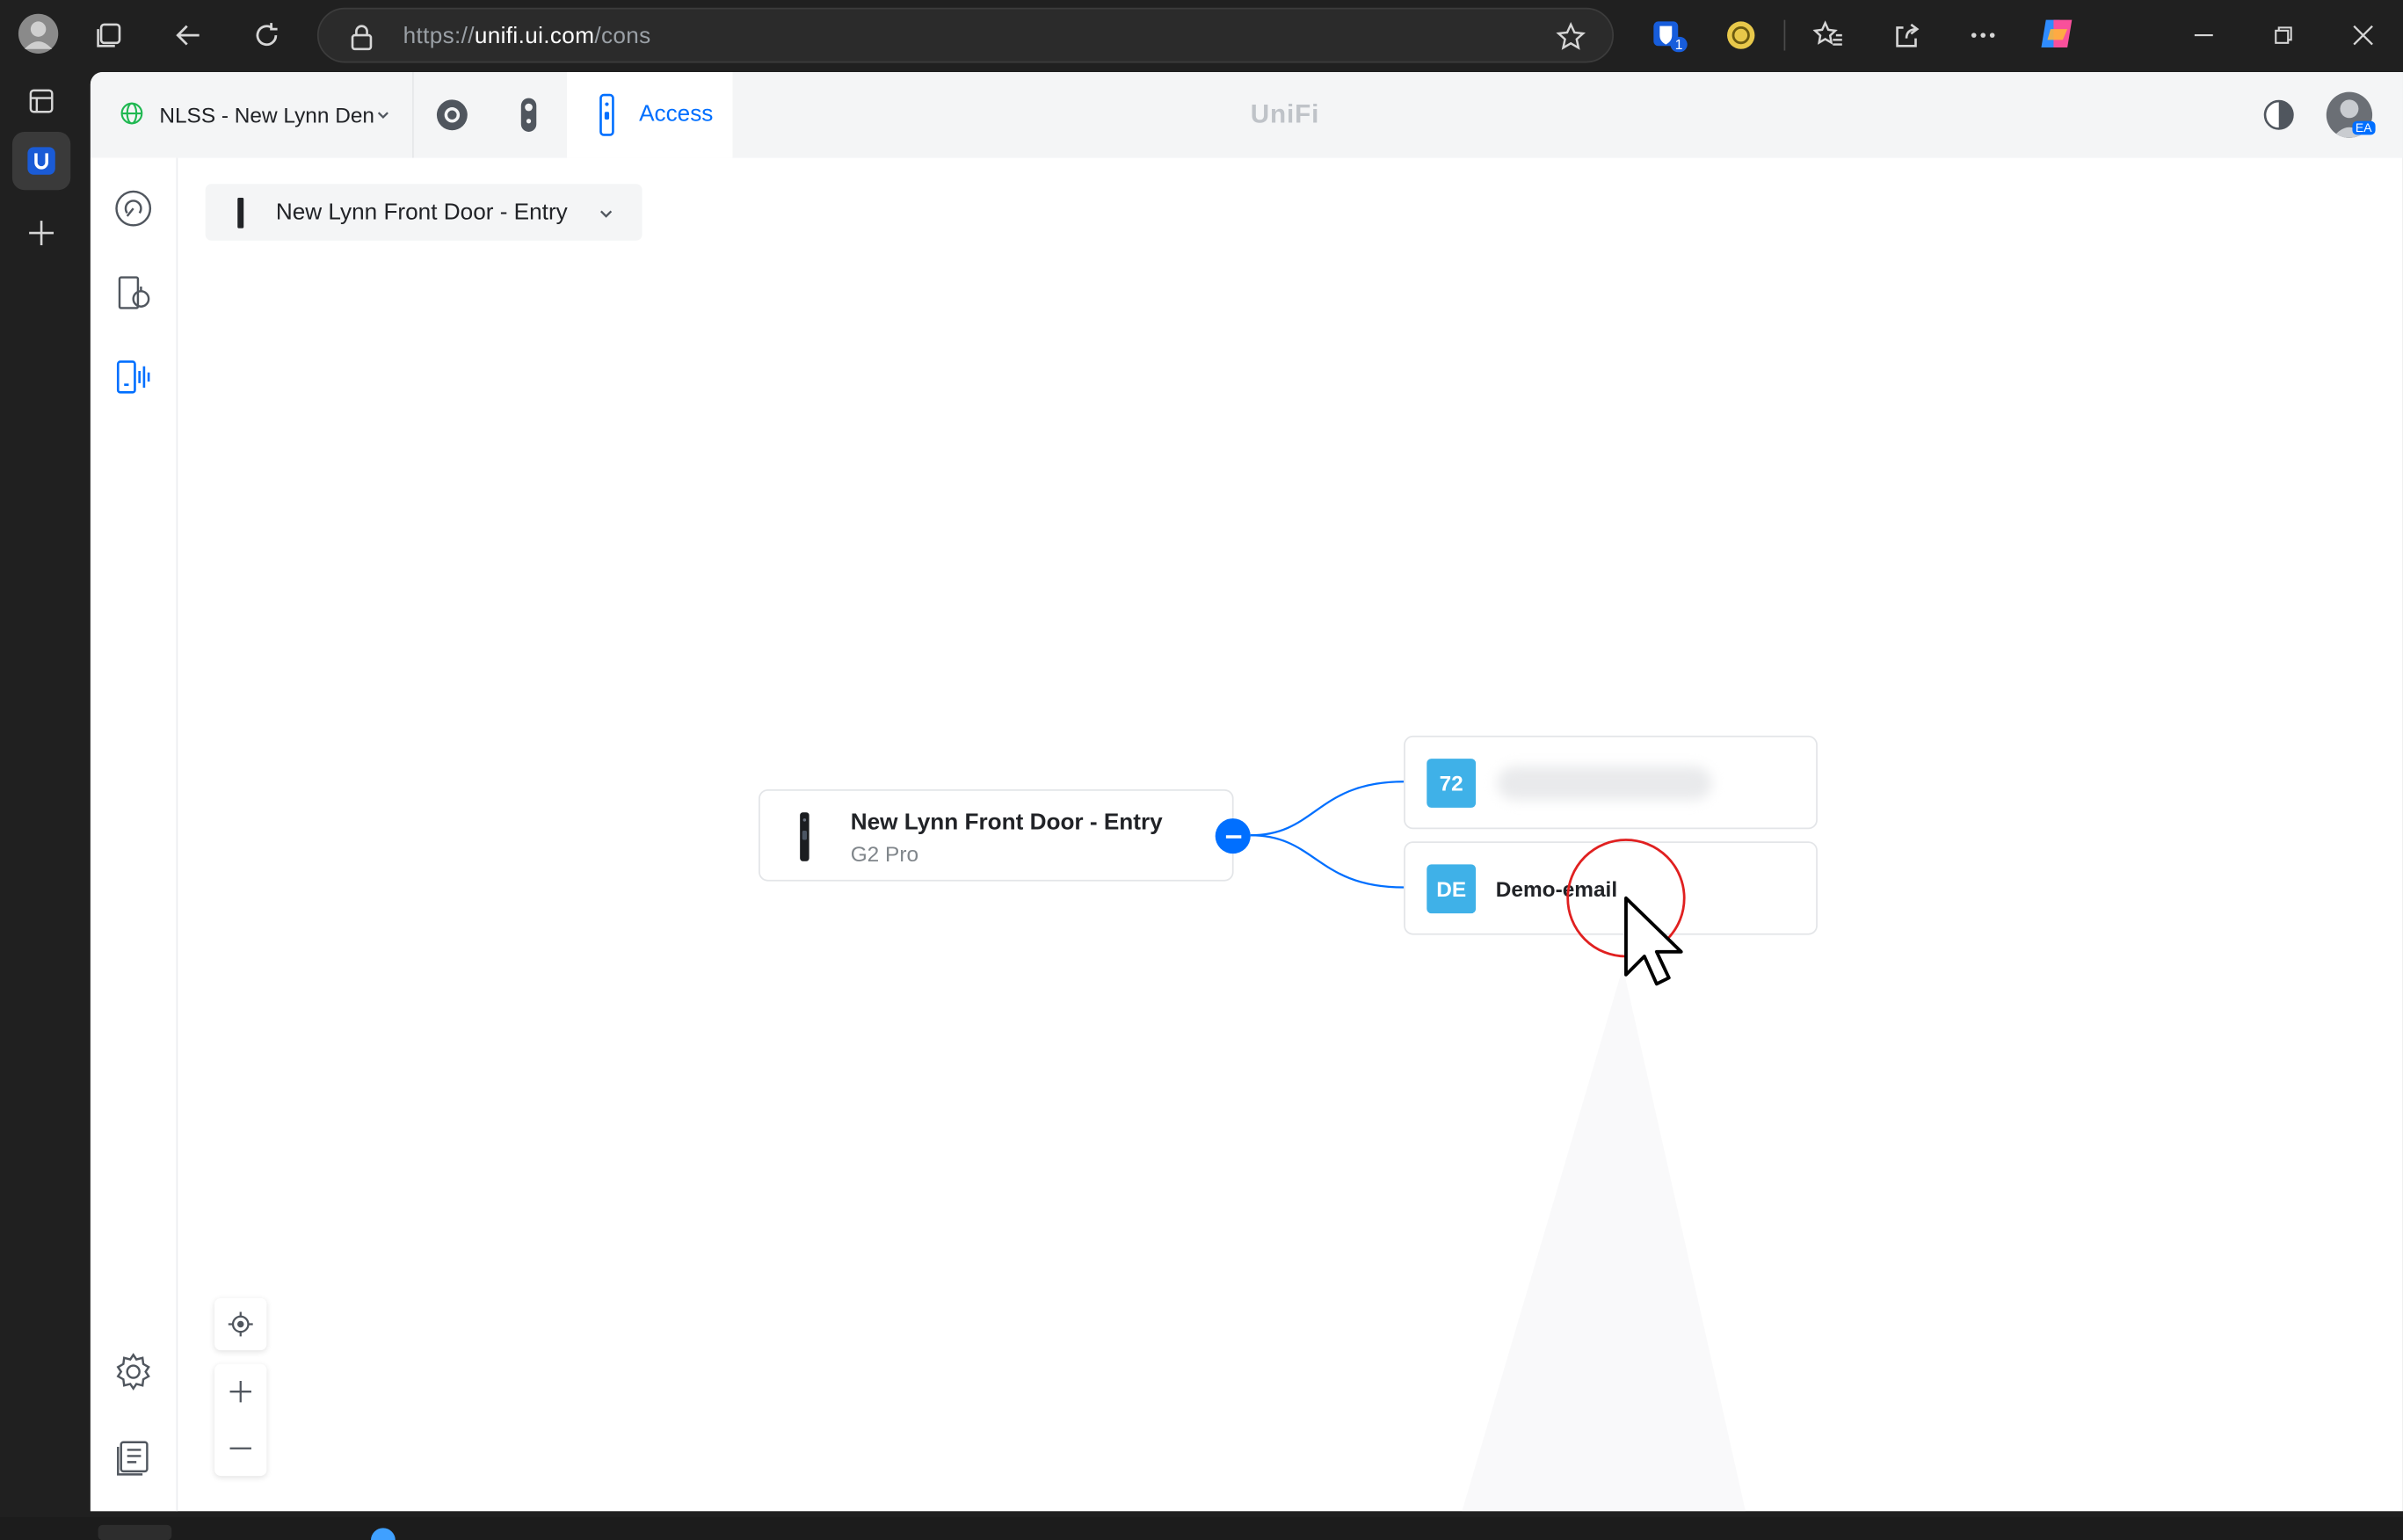 The width and height of the screenshot is (2403, 1540). I want to click on redacted-user-name, so click(1605, 783).